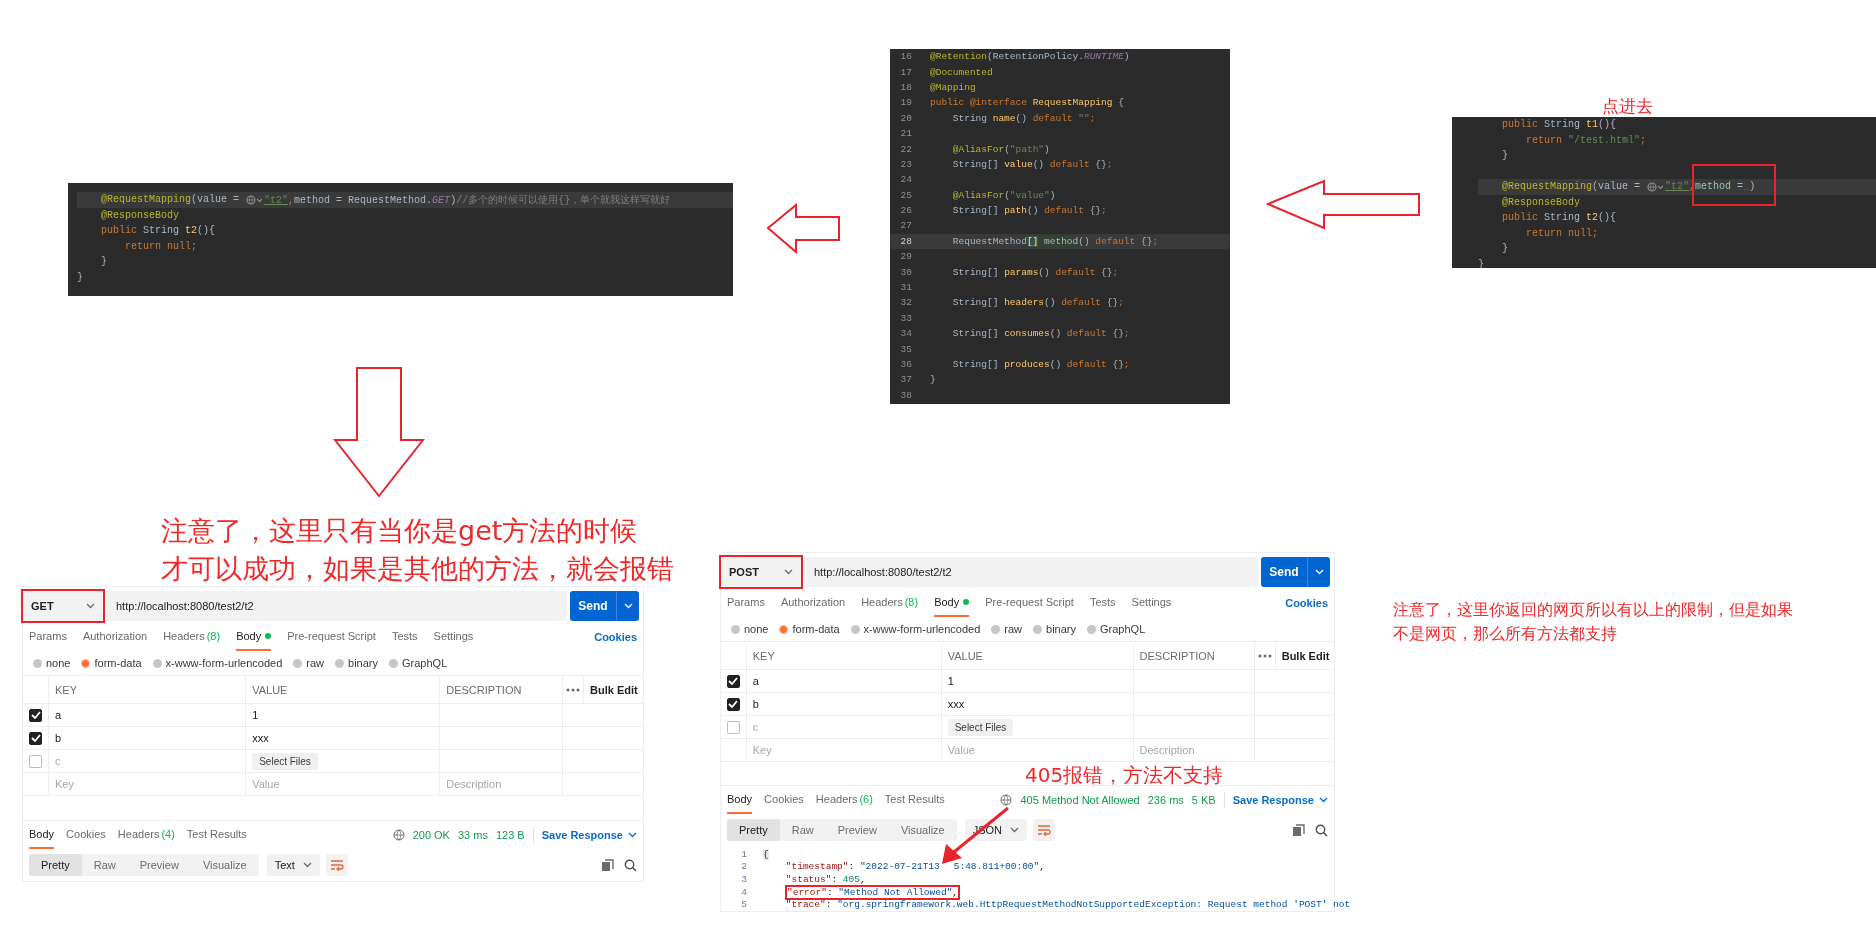 The height and width of the screenshot is (931, 1876). I want to click on tab: Headers (6), so click(844, 800).